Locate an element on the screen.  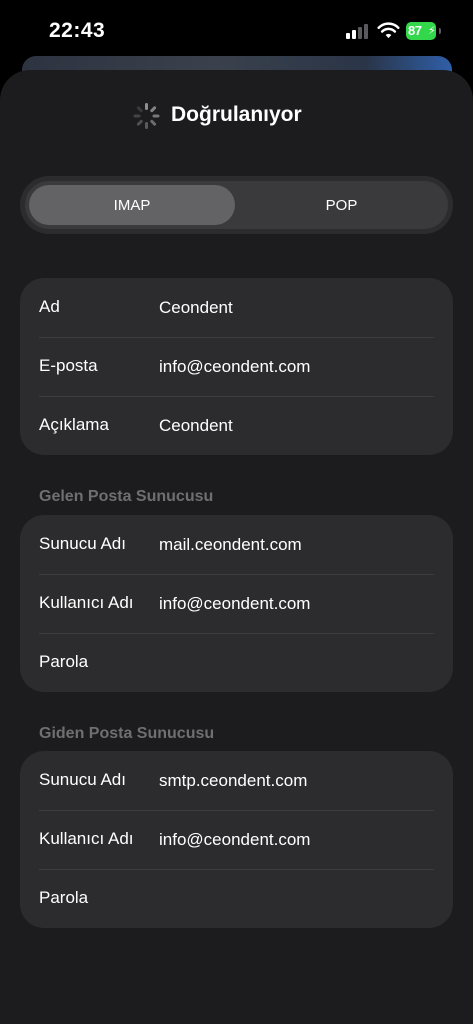
activity-spinner-icon is located at coordinates (146, 116).